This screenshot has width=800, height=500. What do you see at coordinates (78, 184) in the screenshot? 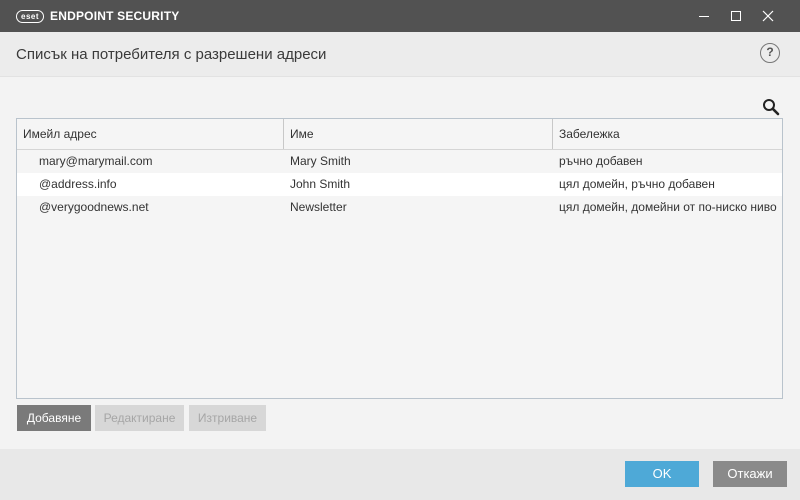
I see `cell-email: @address.info` at bounding box center [78, 184].